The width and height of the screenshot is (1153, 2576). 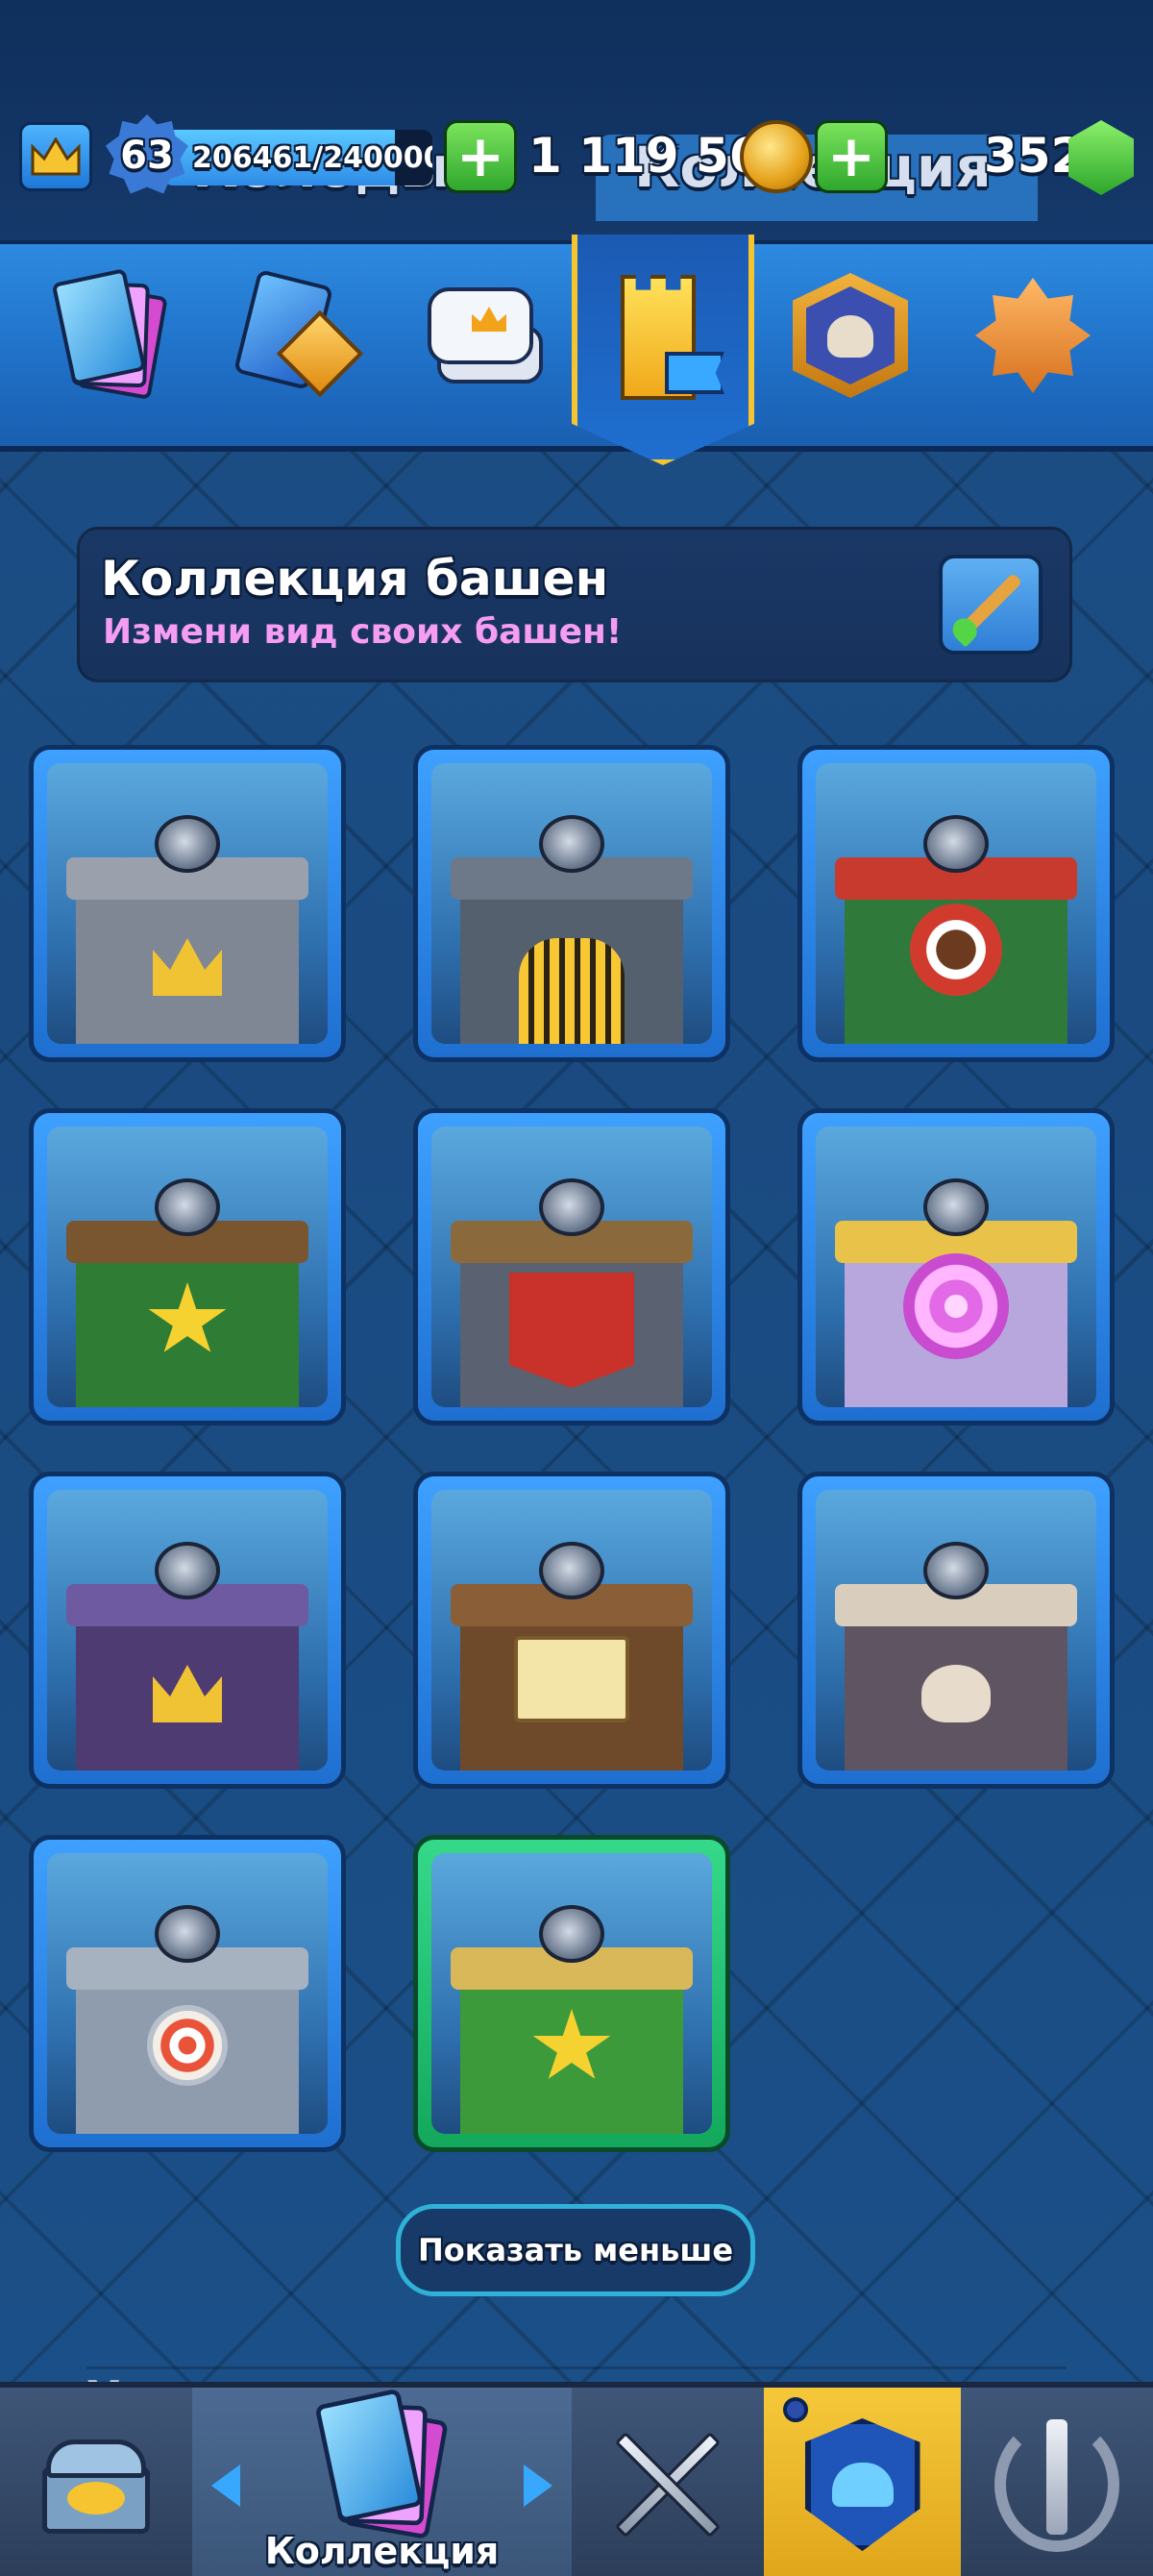 I want to click on profile-crown-button, so click(x=55, y=156).